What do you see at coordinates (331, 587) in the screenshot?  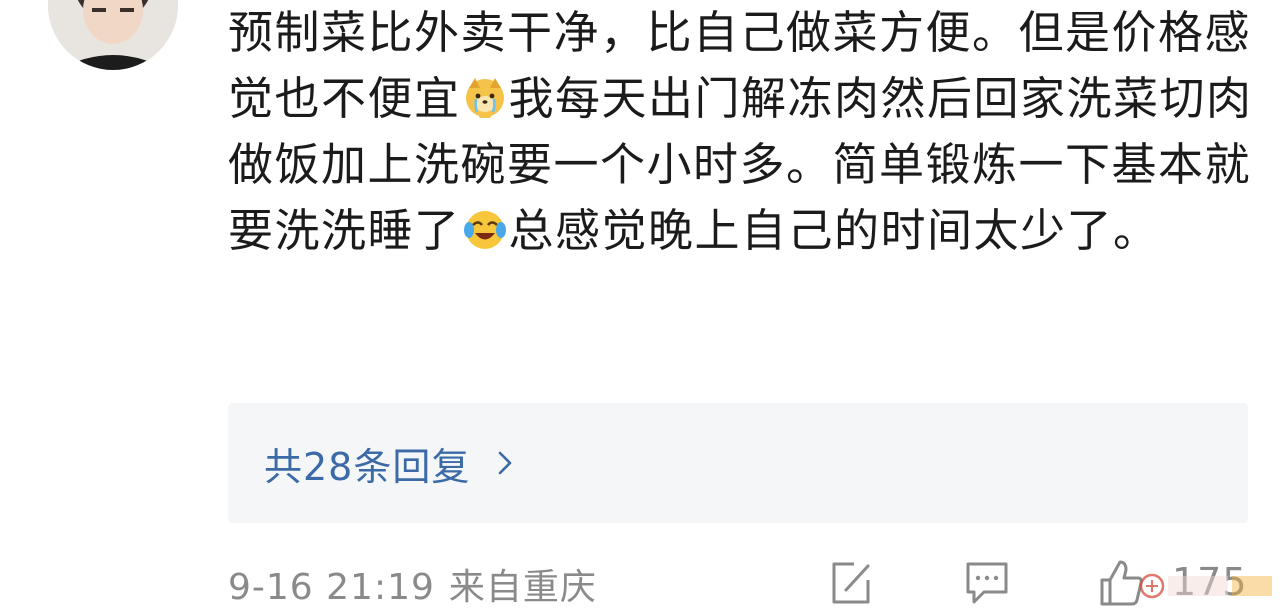 I see `comment-timestamp: 9-16 21:19` at bounding box center [331, 587].